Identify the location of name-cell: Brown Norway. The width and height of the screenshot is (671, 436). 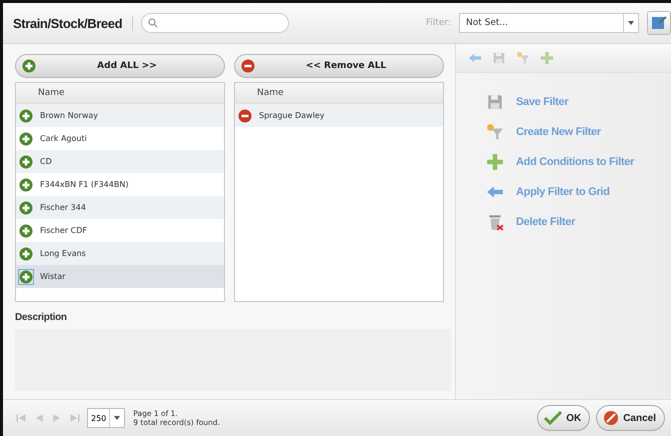
(69, 115).